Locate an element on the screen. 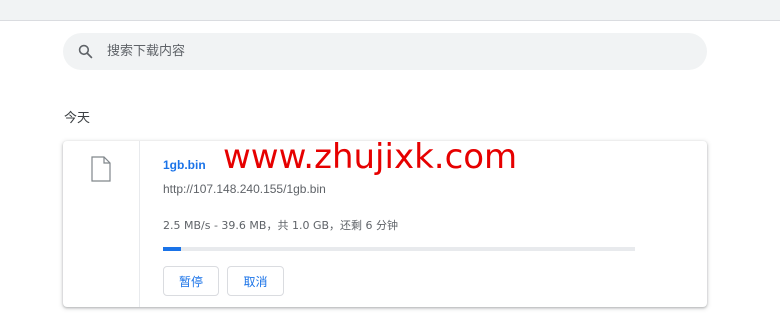 The width and height of the screenshot is (780, 317). search-bar is located at coordinates (385, 51).